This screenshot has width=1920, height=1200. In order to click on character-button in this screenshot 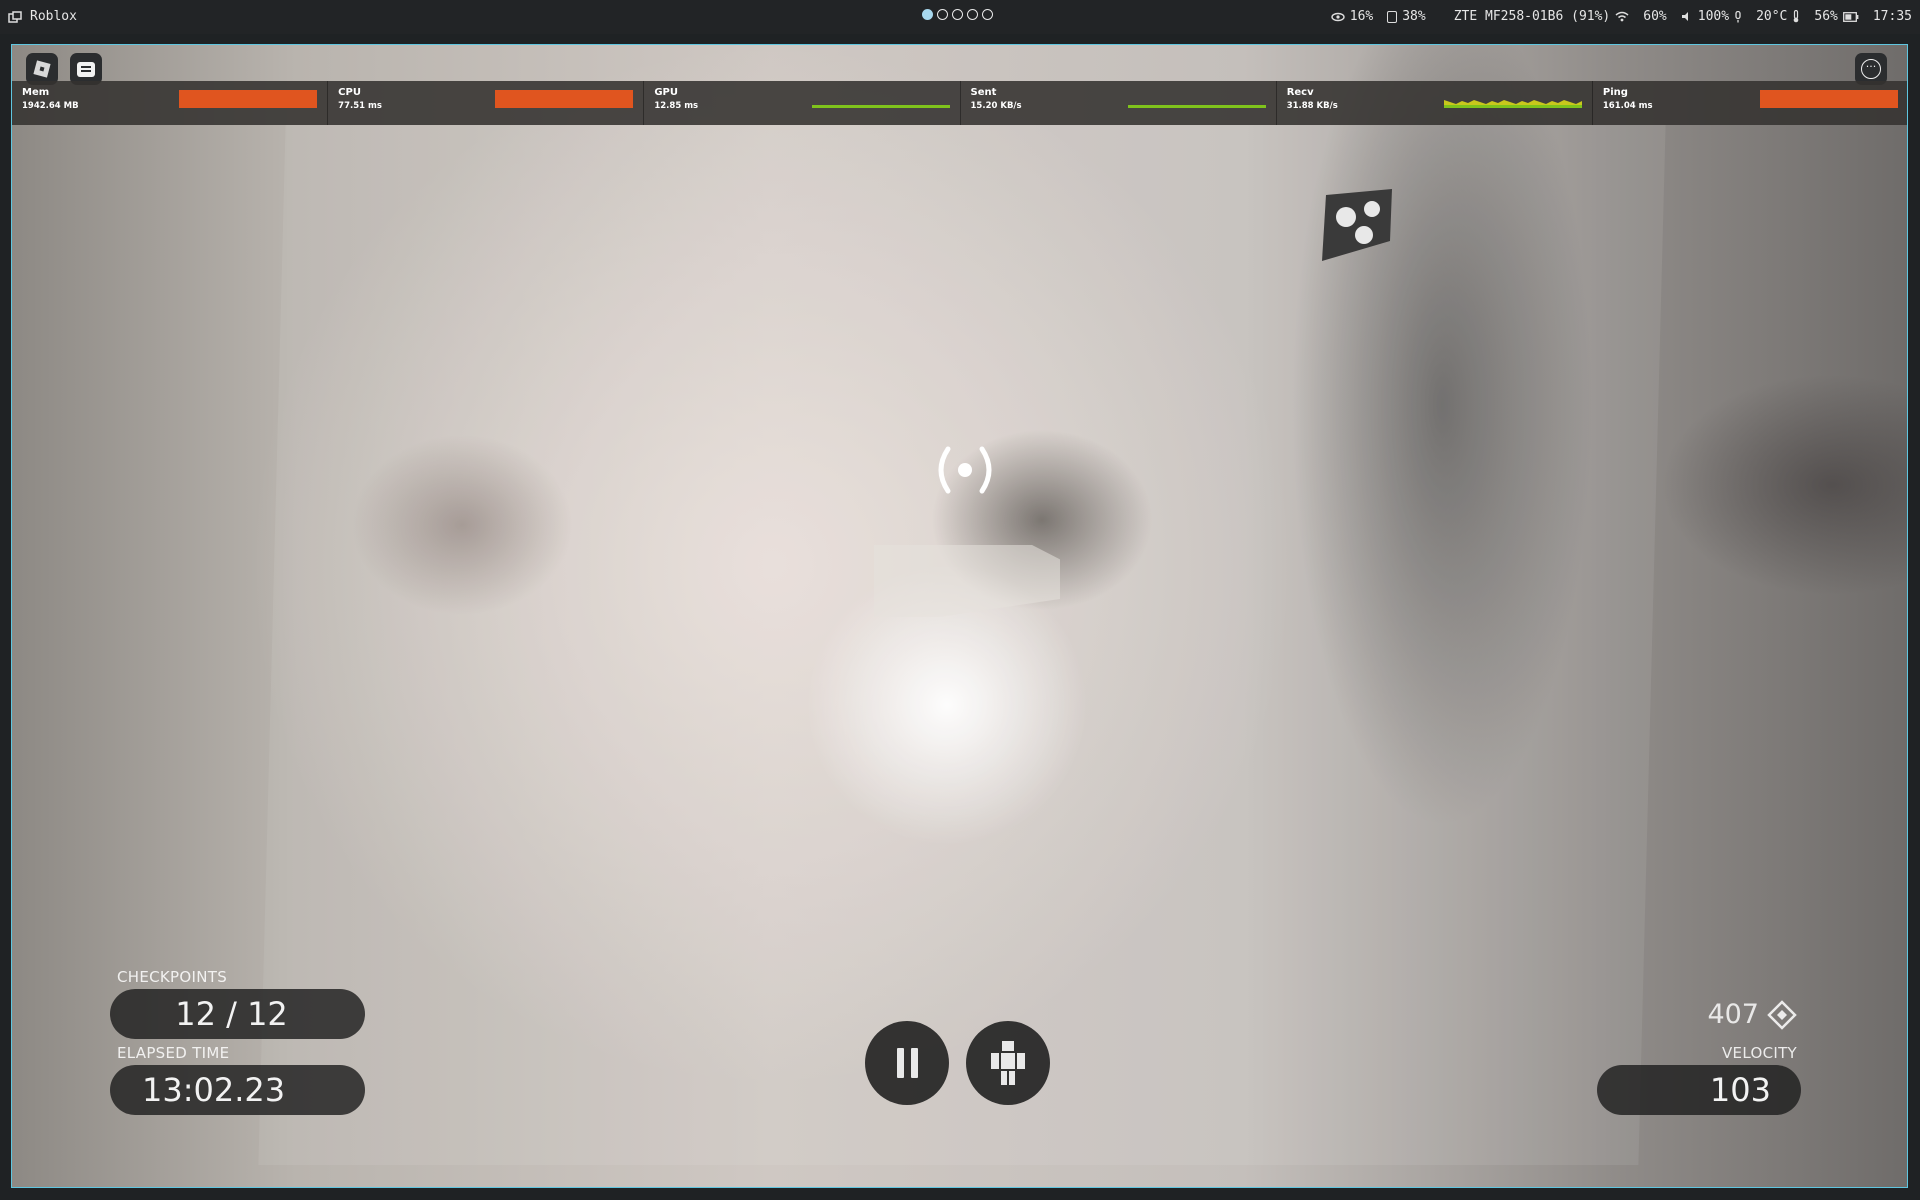, I will do `click(1008, 1063)`.